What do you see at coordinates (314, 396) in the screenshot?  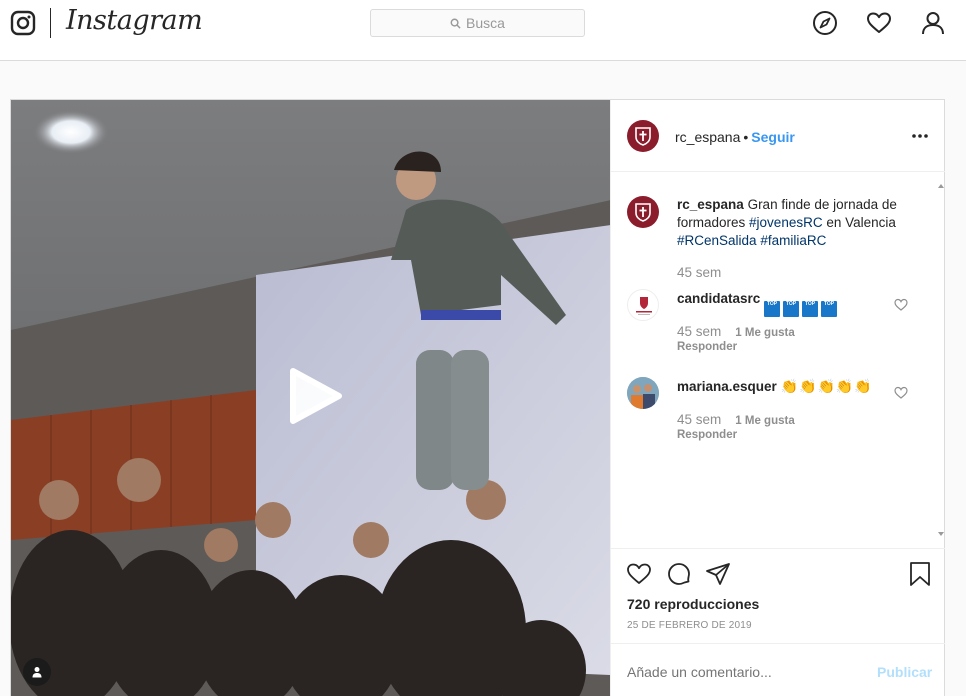 I see `play-button-icon` at bounding box center [314, 396].